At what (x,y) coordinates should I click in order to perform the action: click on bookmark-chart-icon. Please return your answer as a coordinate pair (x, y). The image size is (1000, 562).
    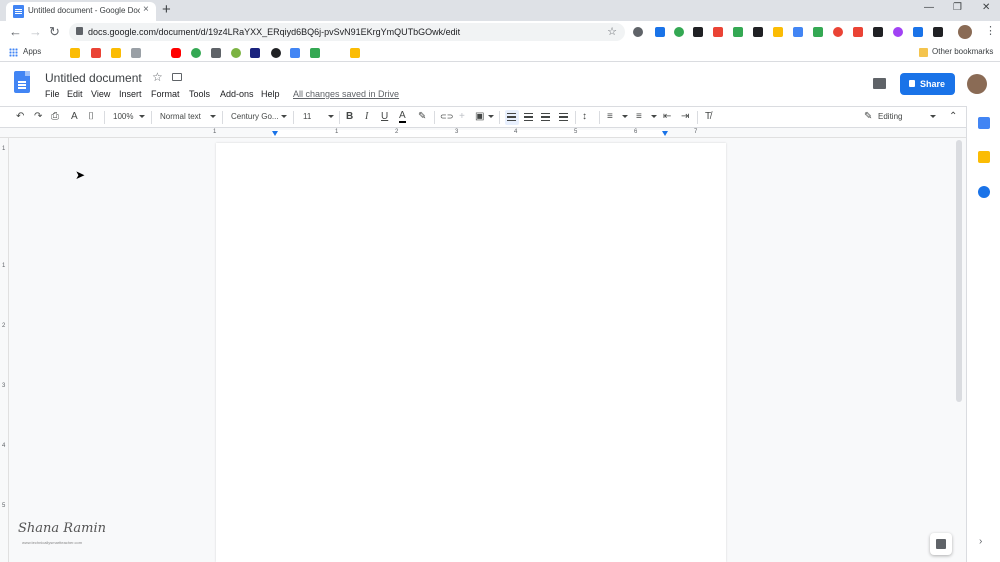
    Looking at the image, I should click on (315, 53).